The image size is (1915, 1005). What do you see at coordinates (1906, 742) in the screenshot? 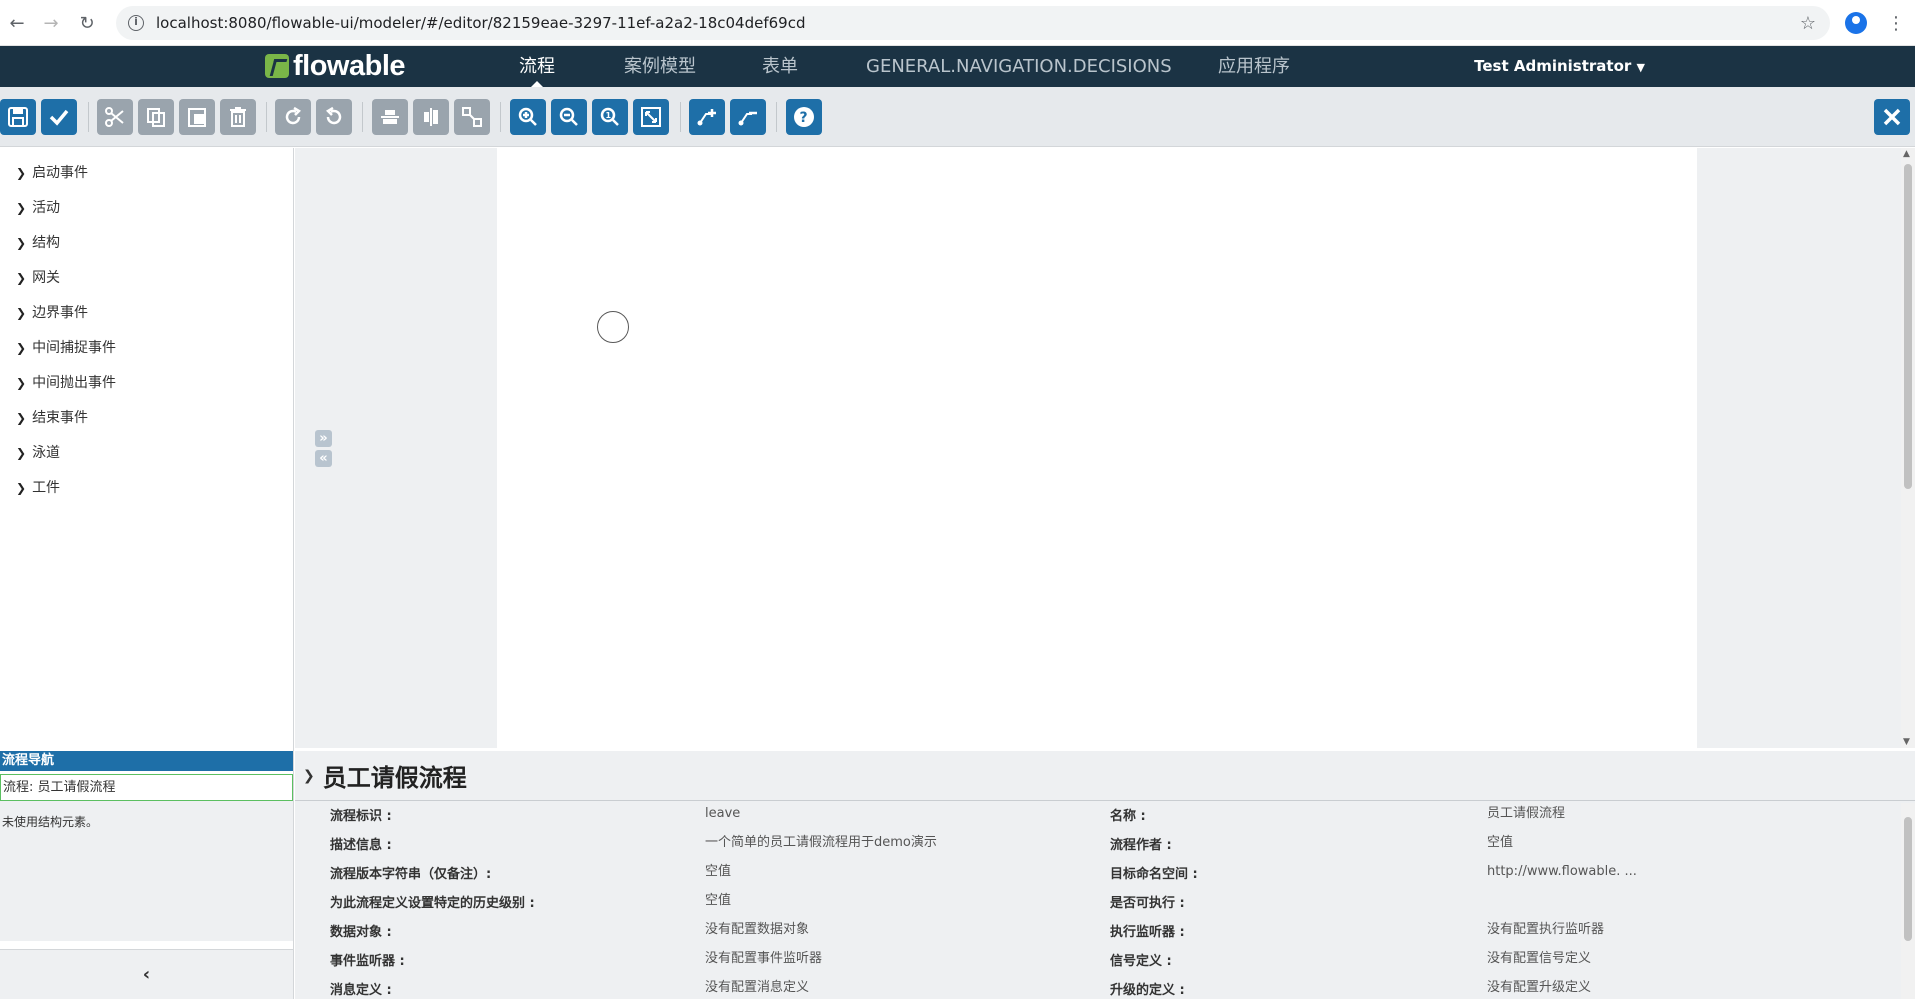
I see `scroll-down-icon: ▼` at bounding box center [1906, 742].